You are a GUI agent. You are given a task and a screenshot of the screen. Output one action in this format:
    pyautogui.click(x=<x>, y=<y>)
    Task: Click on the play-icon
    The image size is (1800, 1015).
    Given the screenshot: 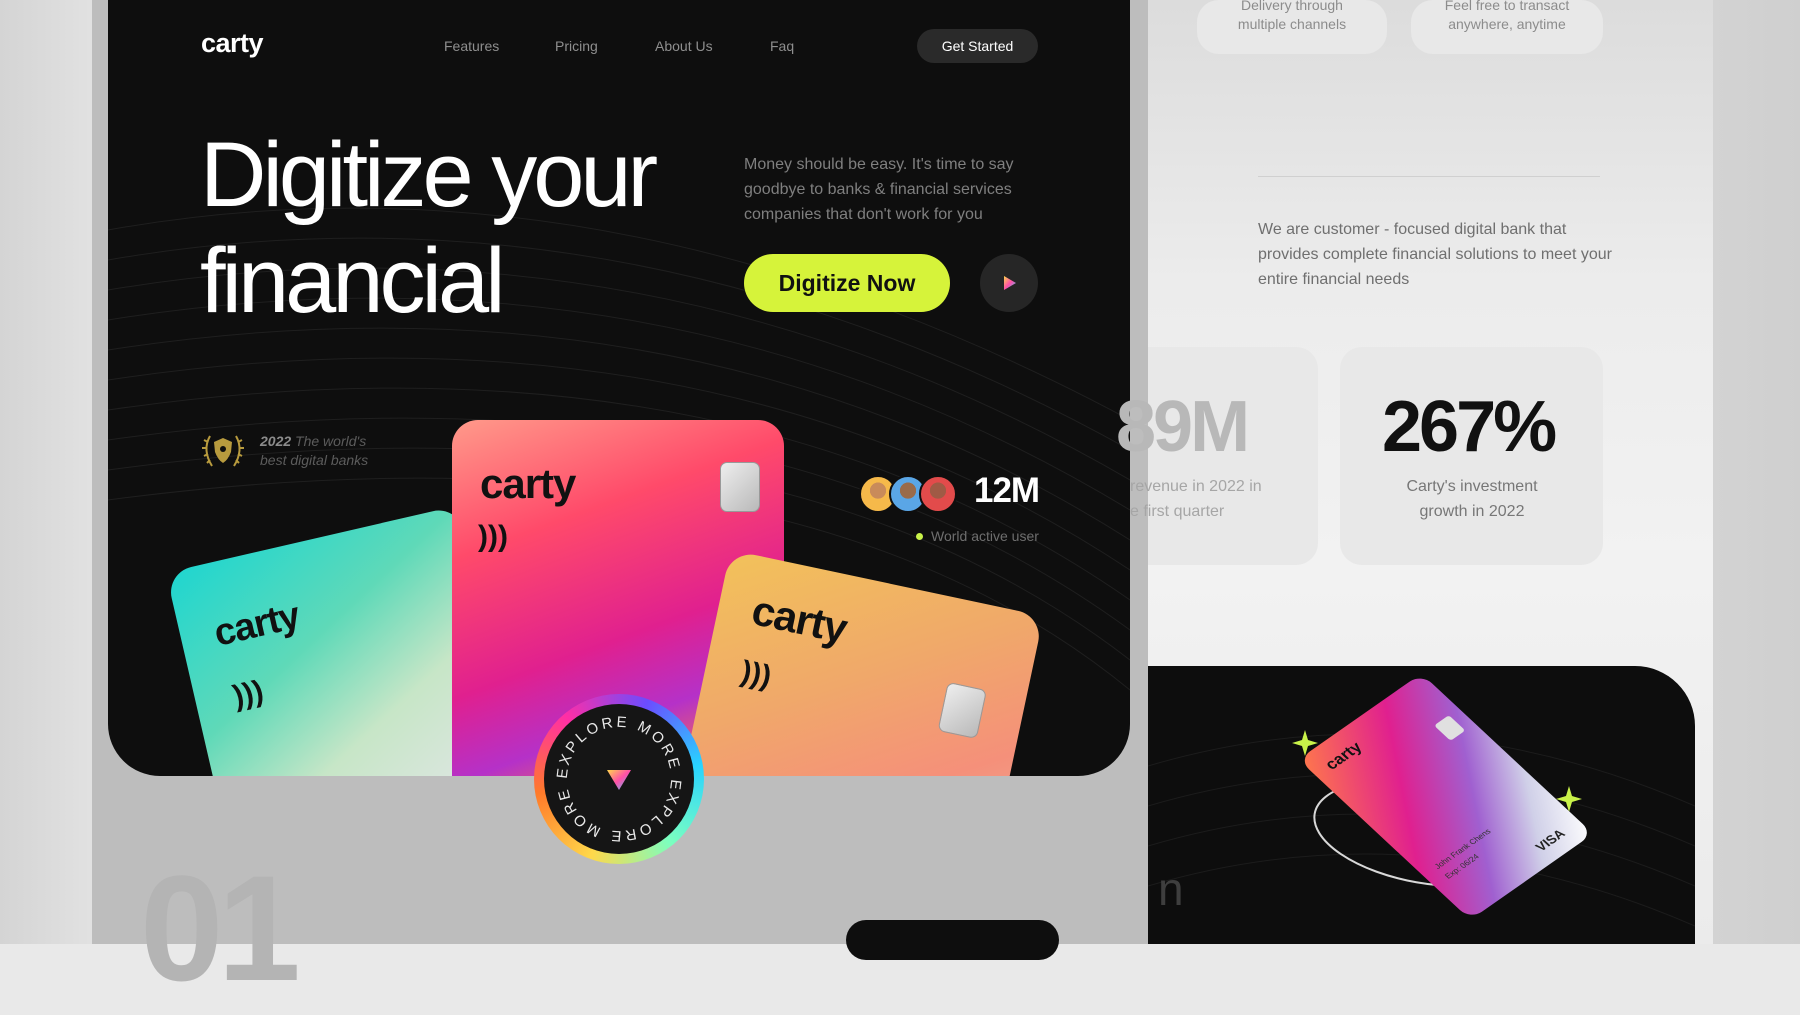 What is the action you would take?
    pyautogui.click(x=1010, y=283)
    